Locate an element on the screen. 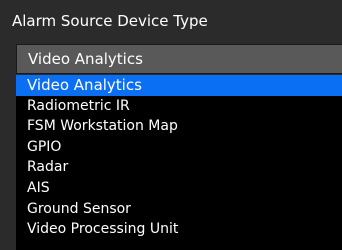 The height and width of the screenshot is (250, 342). option-gpio: GPIO is located at coordinates (179, 147).